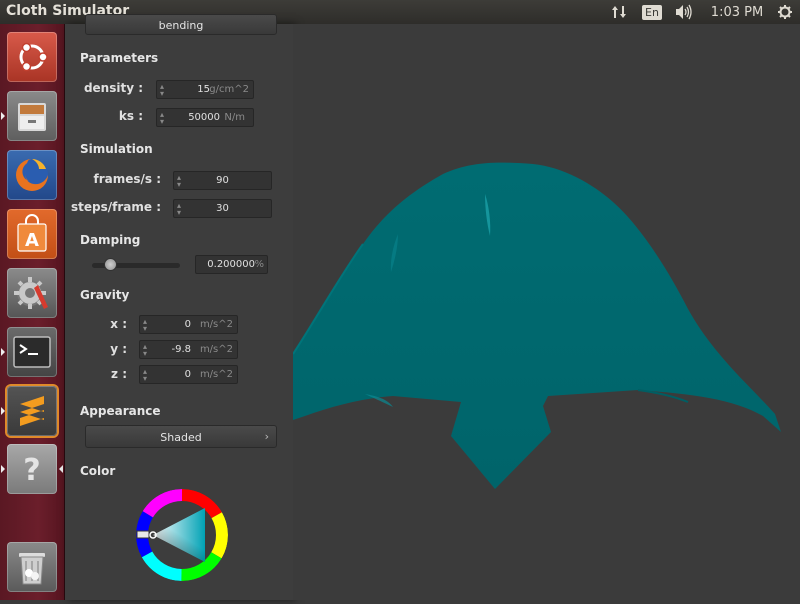 This screenshot has width=800, height=604. I want to click on steps-per-frame-field: ▴ ▾ 30, so click(222, 208).